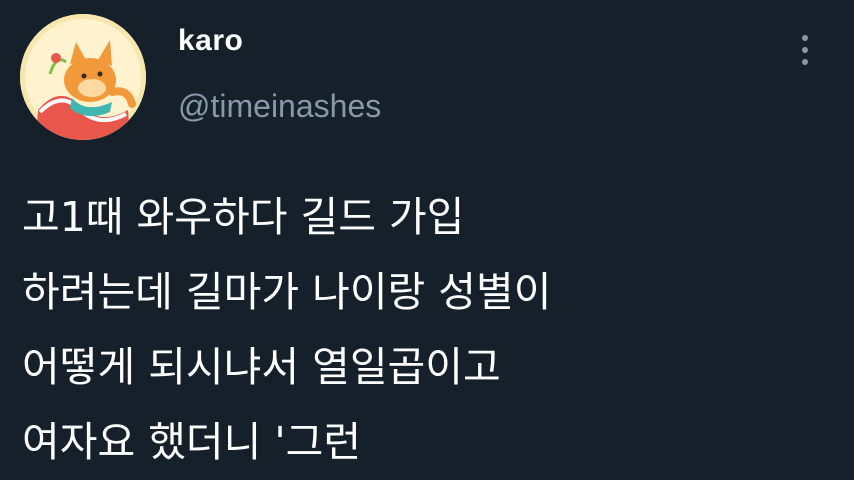 This screenshot has width=854, height=480. I want to click on tweet-text-line: 고1때 와우하다 길드 가입, so click(243, 217).